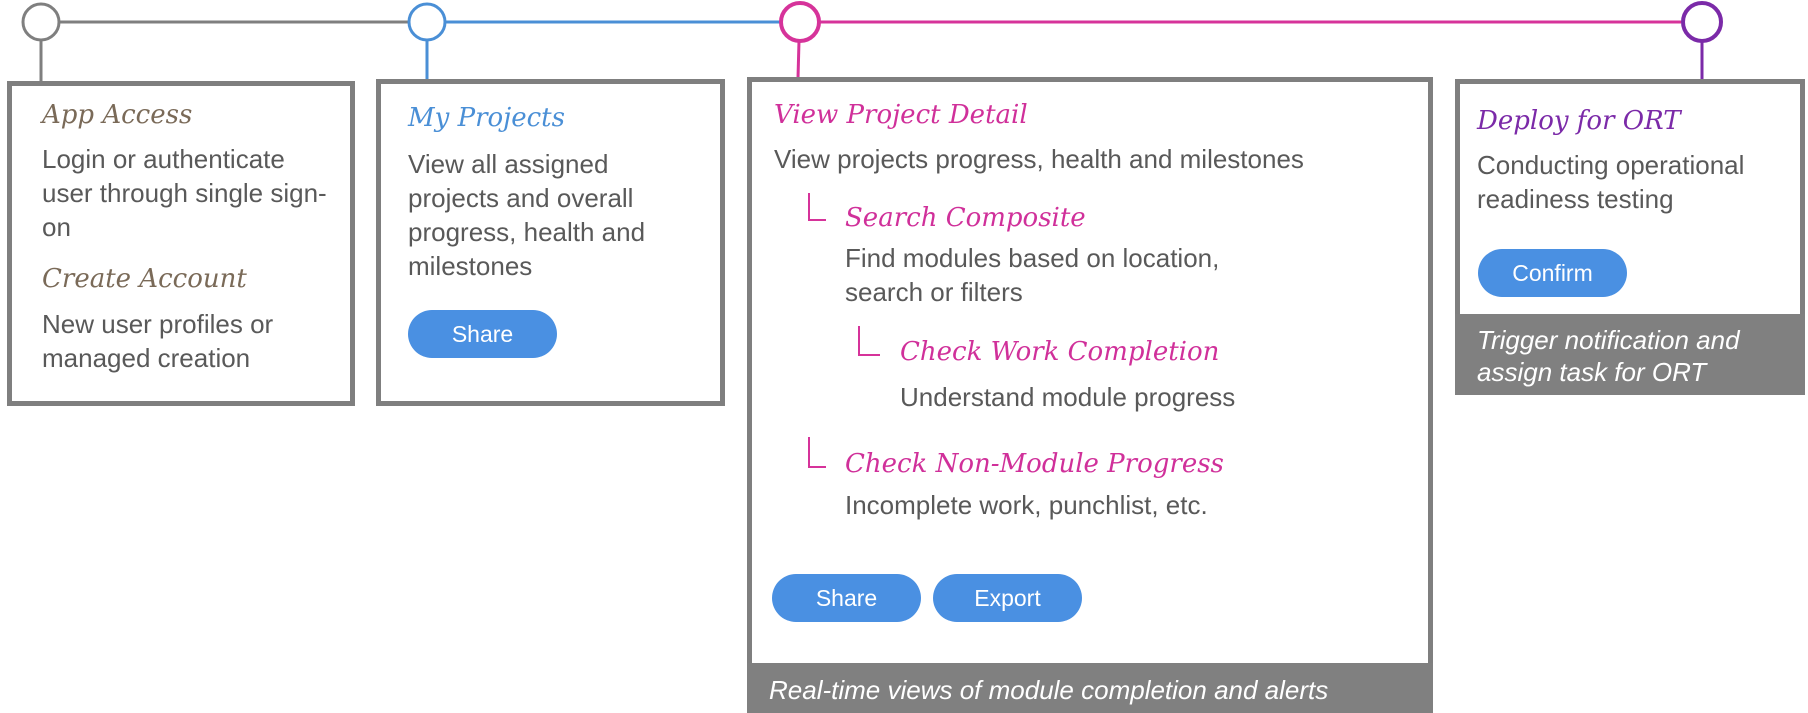  What do you see at coordinates (482, 334) in the screenshot?
I see `my-projects-share-button: Share` at bounding box center [482, 334].